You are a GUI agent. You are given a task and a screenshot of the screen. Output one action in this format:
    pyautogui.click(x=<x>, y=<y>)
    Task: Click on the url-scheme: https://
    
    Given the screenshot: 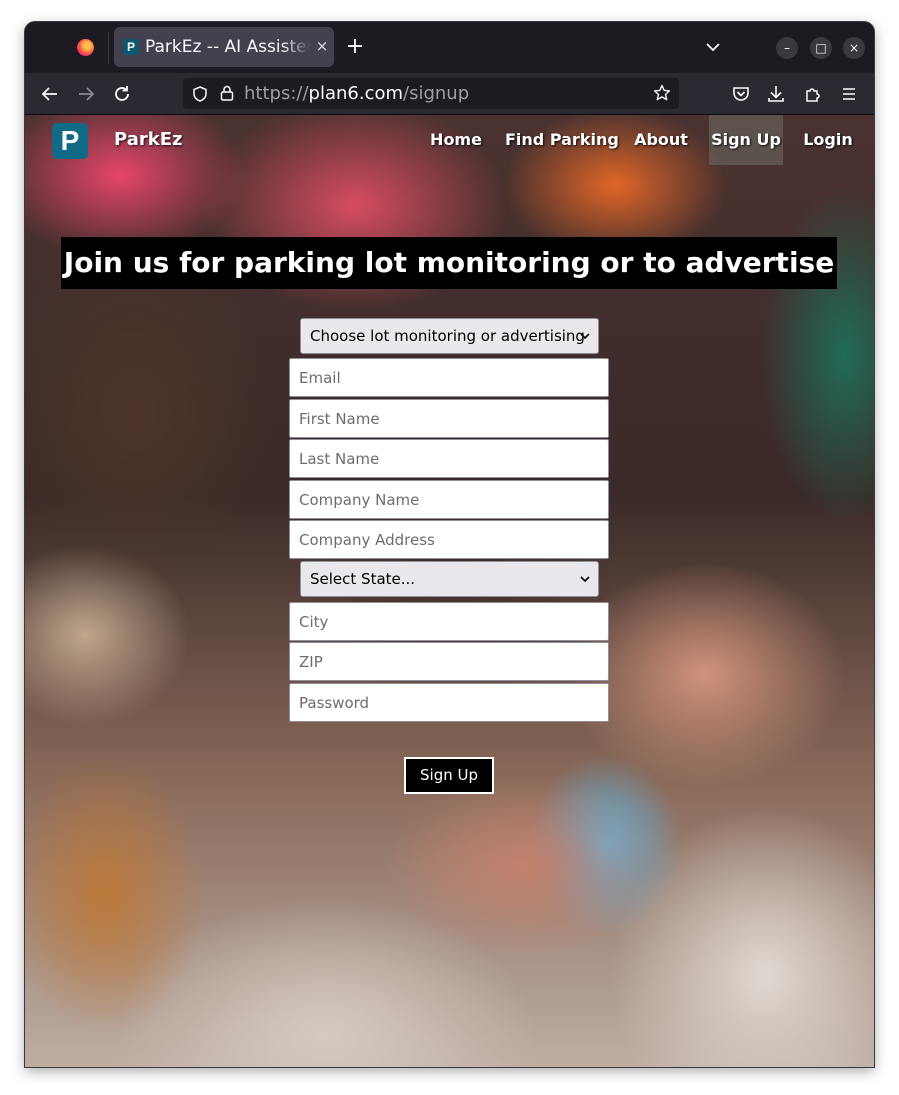 What is the action you would take?
    pyautogui.click(x=276, y=93)
    